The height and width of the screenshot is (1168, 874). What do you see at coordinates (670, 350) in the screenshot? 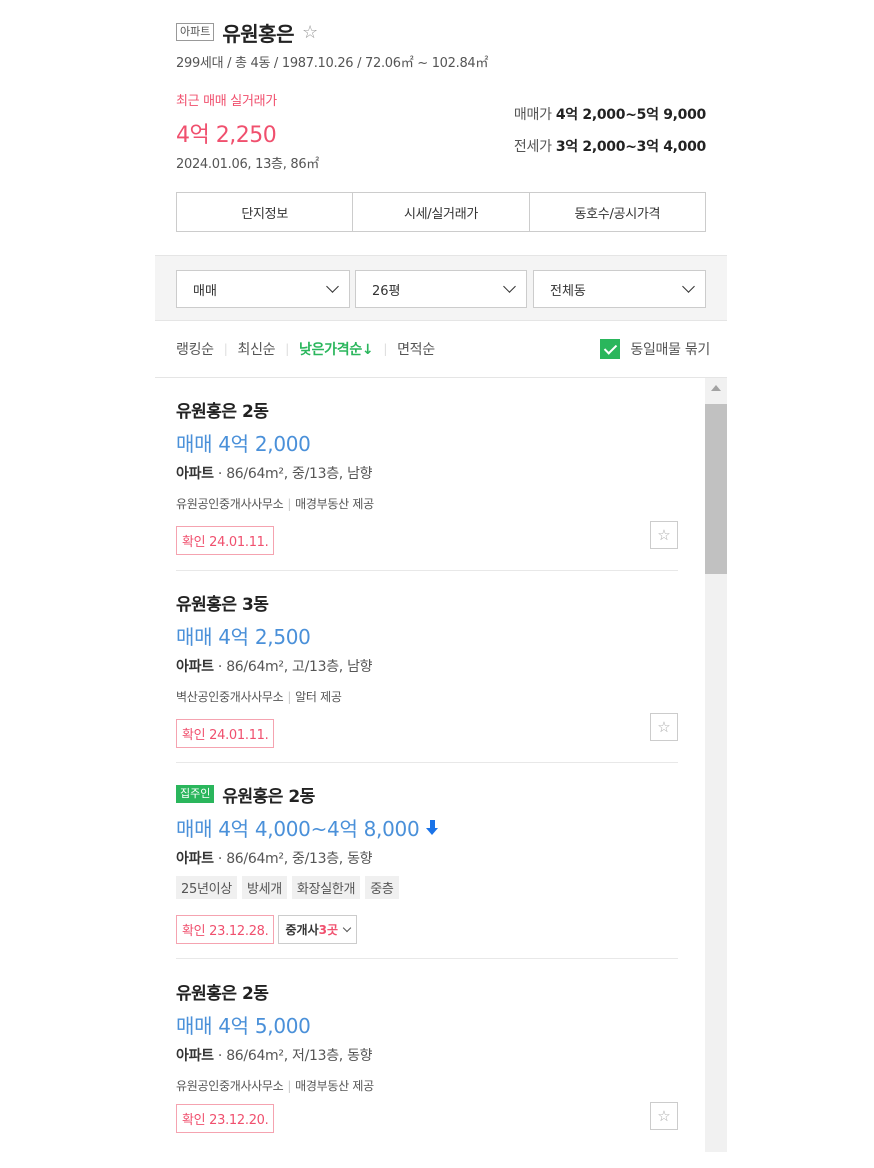
I see `bundle-label: 동일매물 묶기` at bounding box center [670, 350].